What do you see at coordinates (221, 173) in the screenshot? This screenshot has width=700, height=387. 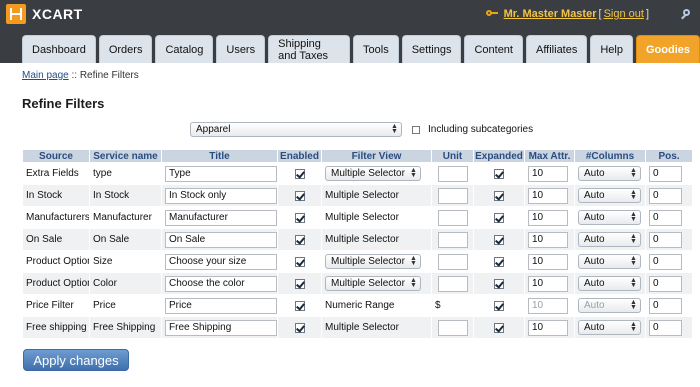 I see `title-input: Type` at bounding box center [221, 173].